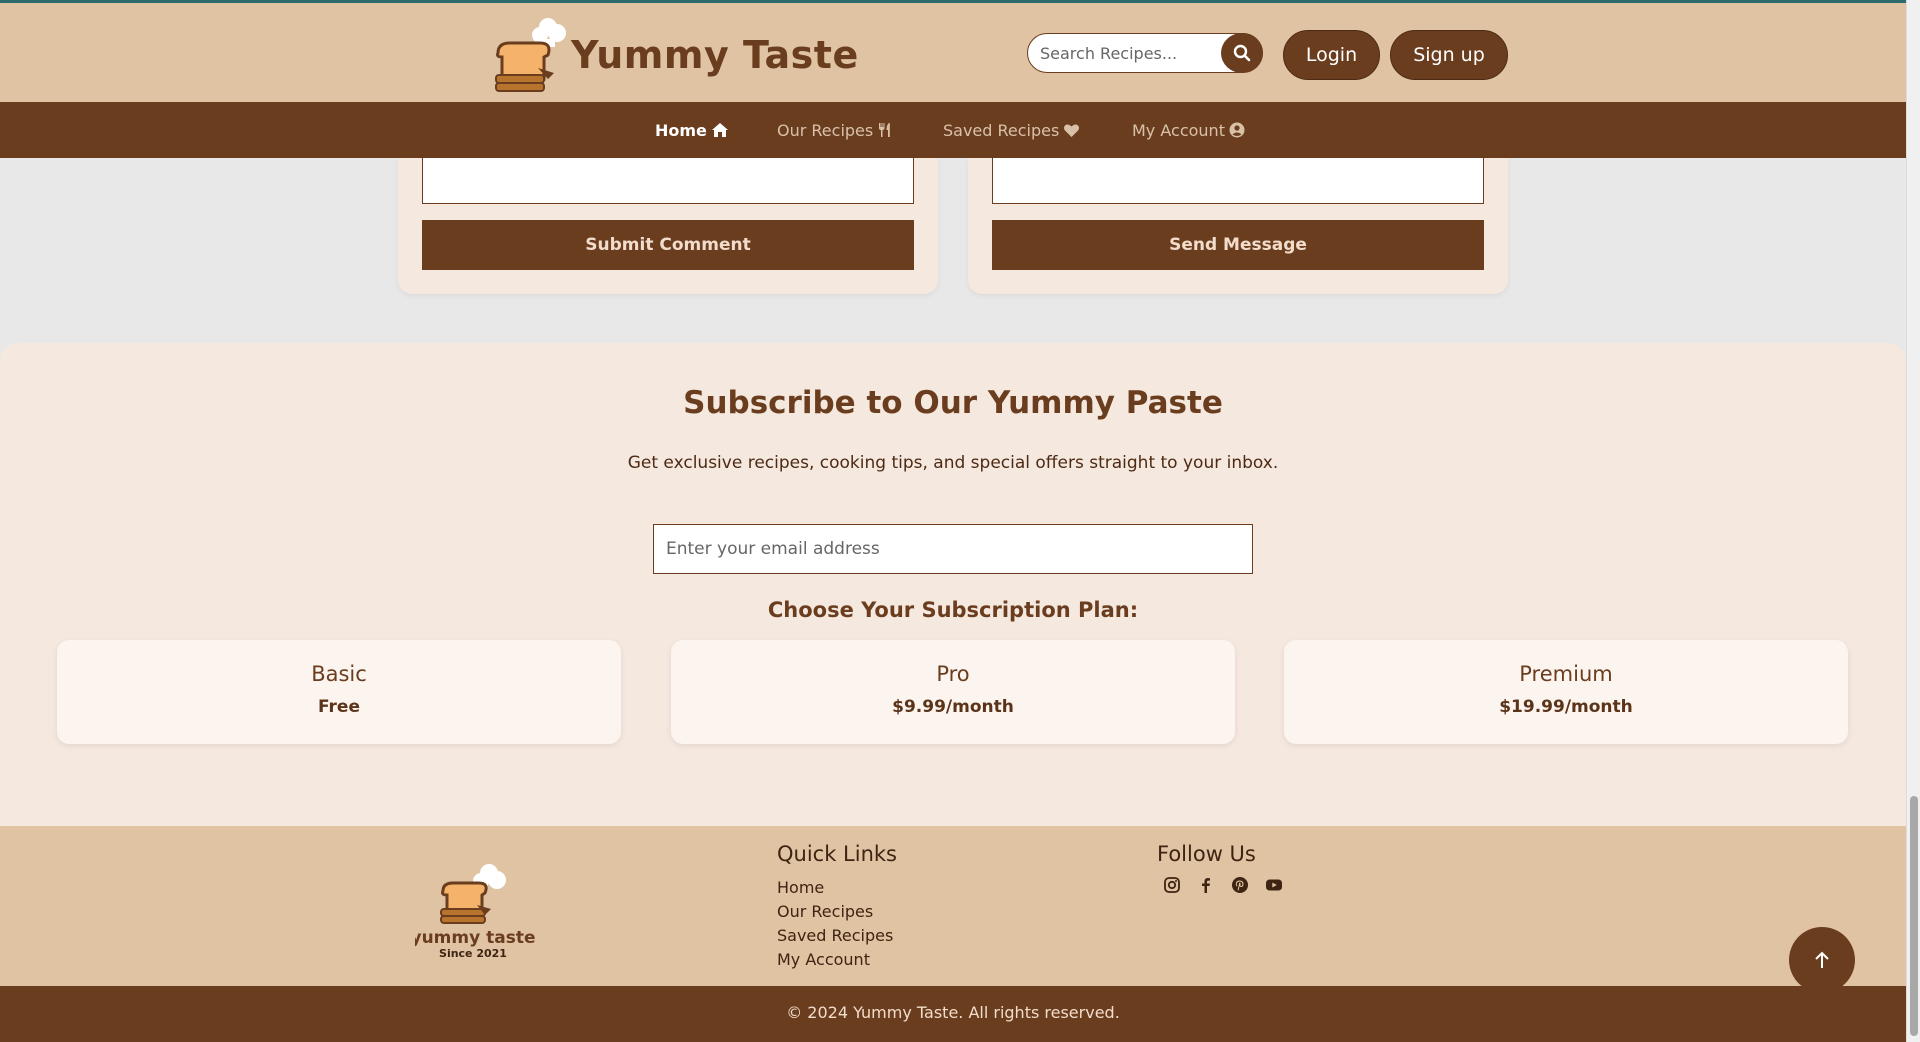 This screenshot has width=1920, height=1042. I want to click on message-textarea, so click(1238, 181).